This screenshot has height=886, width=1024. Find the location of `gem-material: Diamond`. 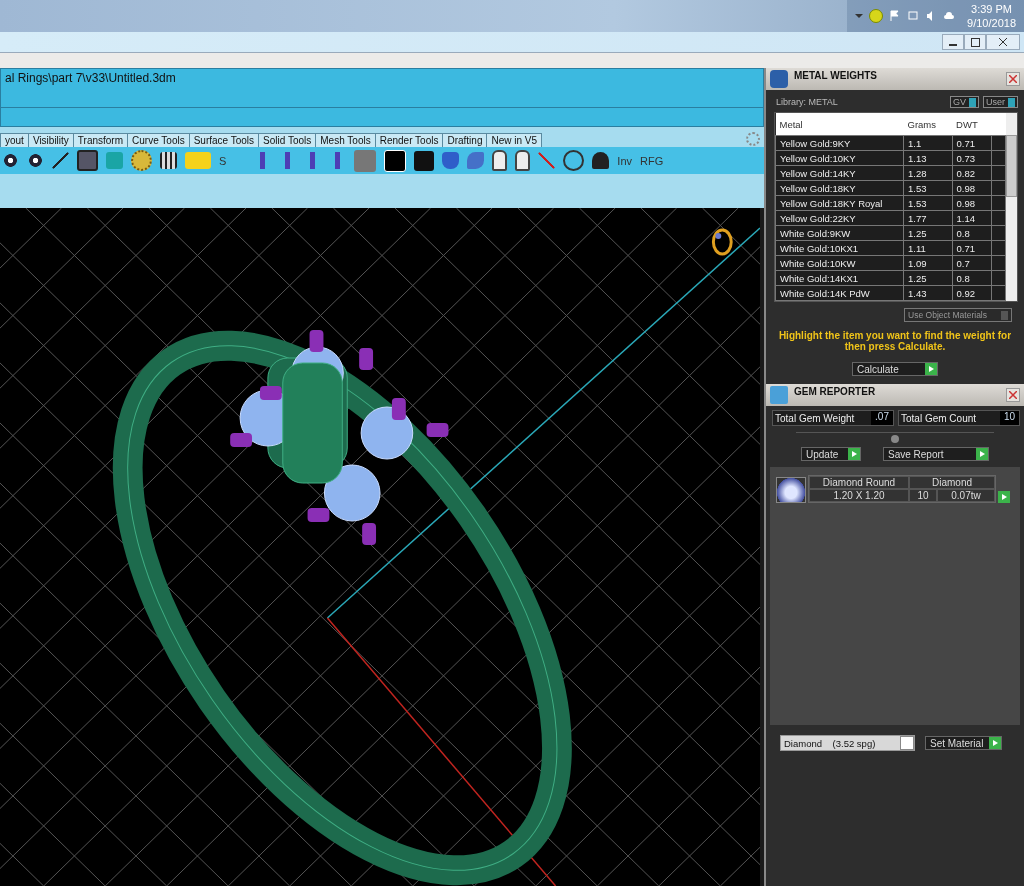

gem-material: Diamond is located at coordinates (952, 482).